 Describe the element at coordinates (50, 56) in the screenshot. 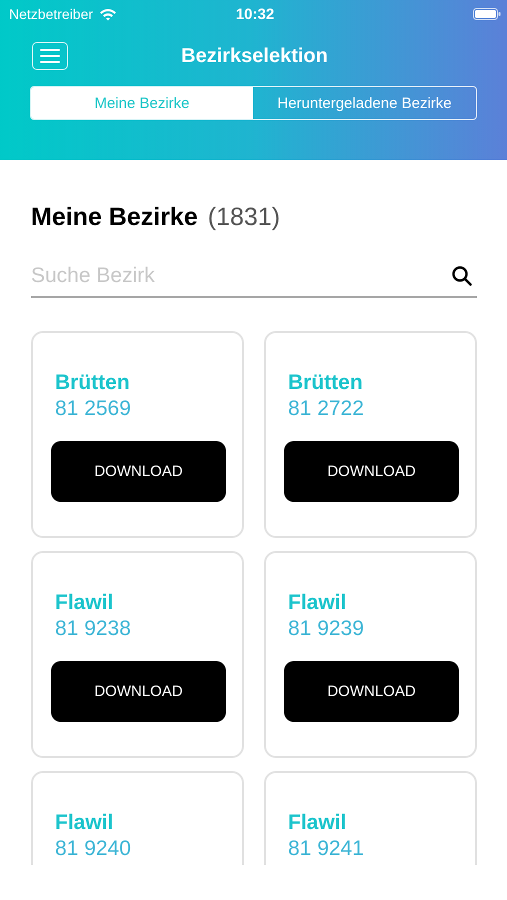

I see `menu-icon` at that location.